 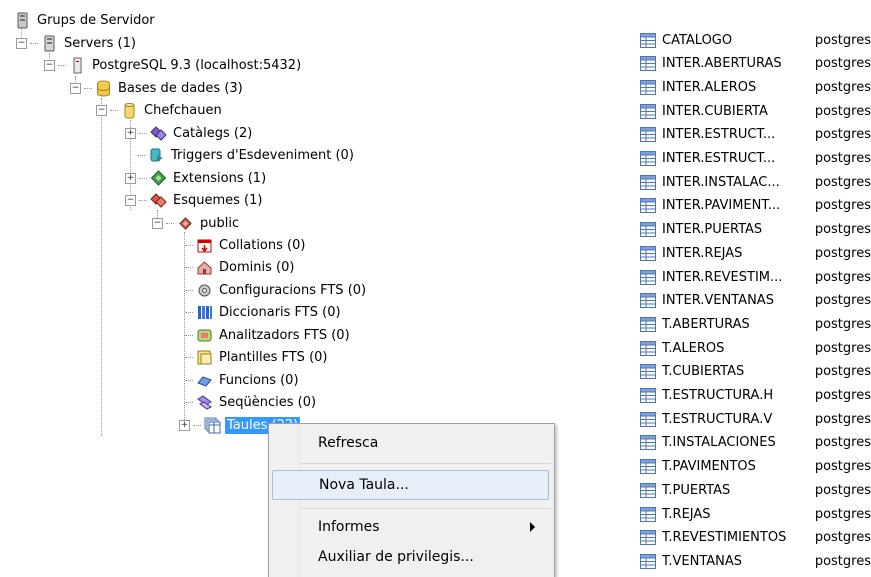 I want to click on table-row: T.ABERTURAS postgres, so click(x=755, y=324).